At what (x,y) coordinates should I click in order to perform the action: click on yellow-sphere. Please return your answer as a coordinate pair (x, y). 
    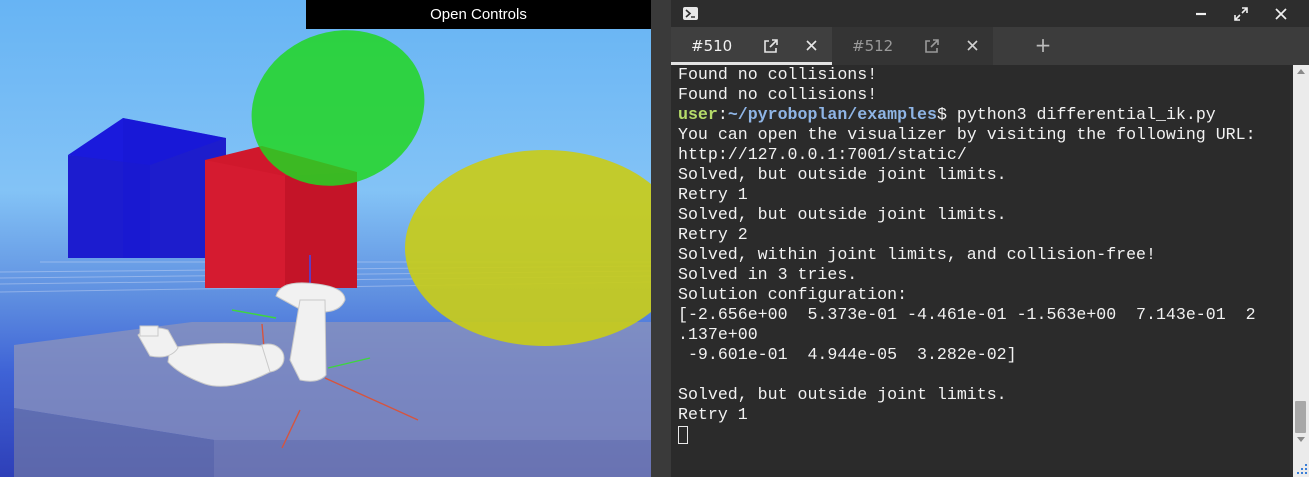
    Looking at the image, I should click on (528, 248).